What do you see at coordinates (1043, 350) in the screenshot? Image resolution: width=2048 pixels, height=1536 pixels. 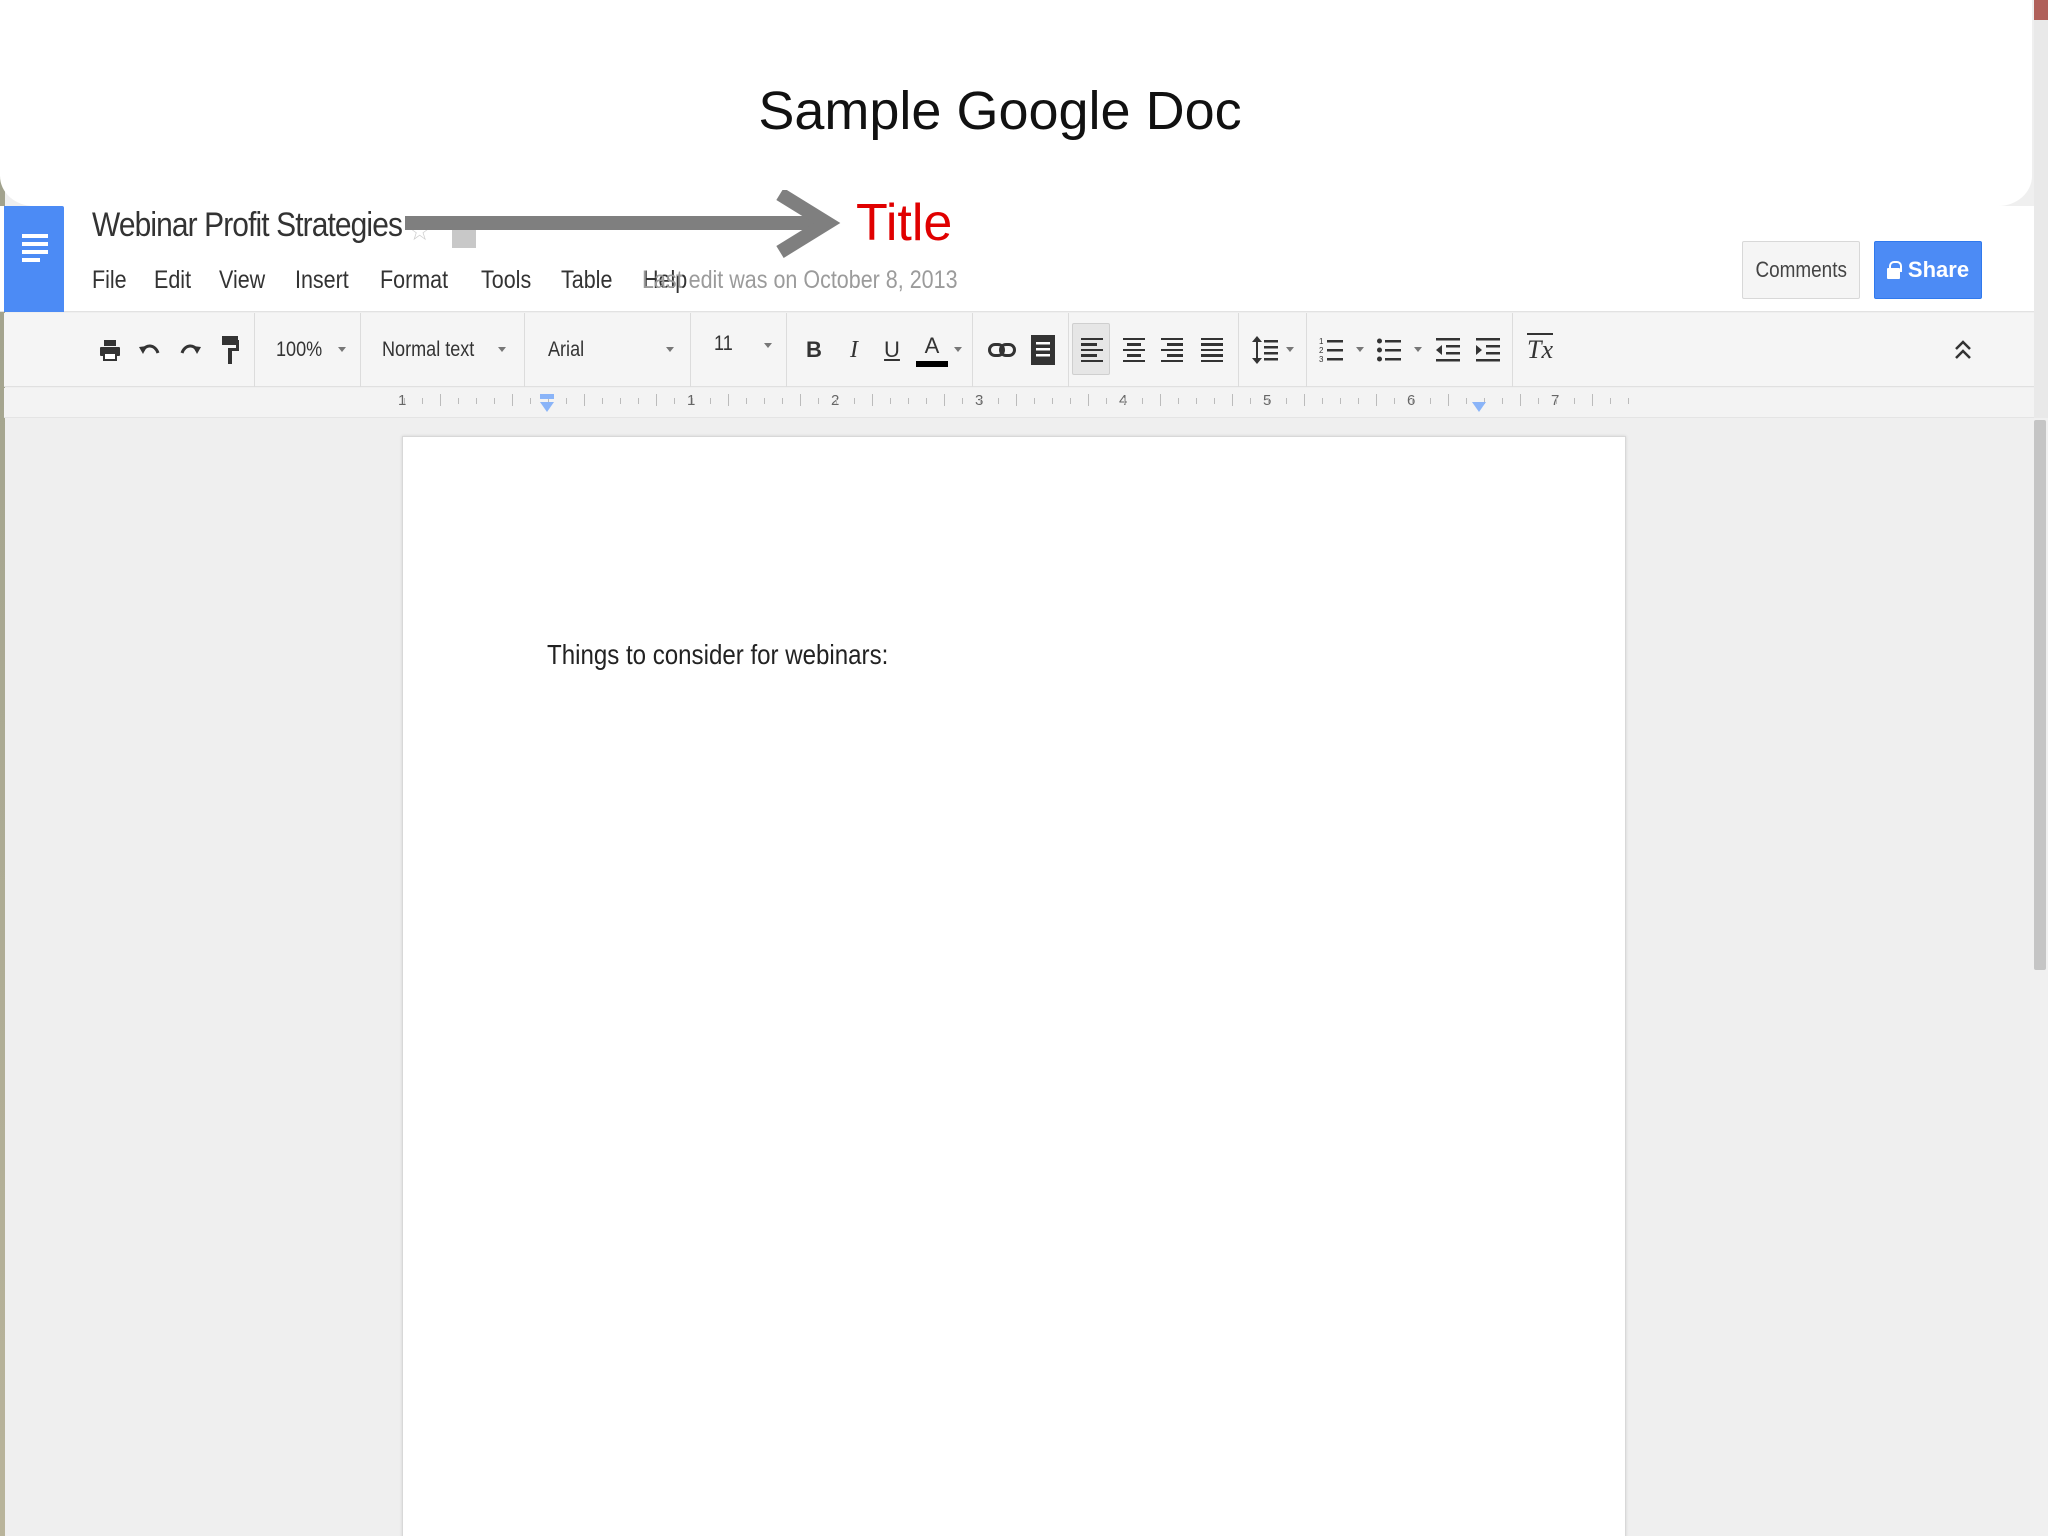 I see `comment-icon` at bounding box center [1043, 350].